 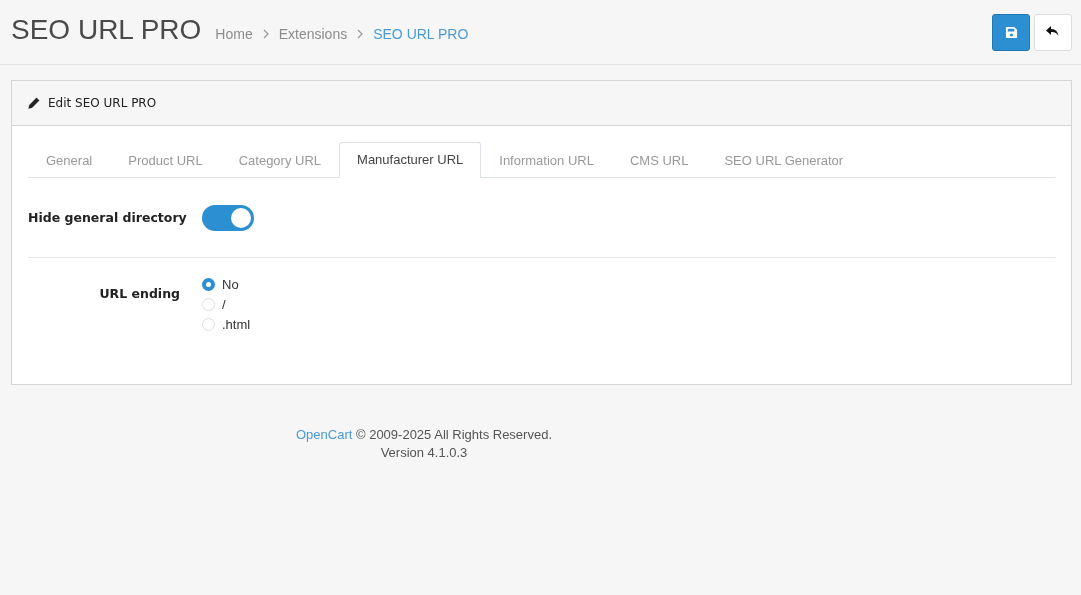 I want to click on back-button, so click(x=1053, y=32).